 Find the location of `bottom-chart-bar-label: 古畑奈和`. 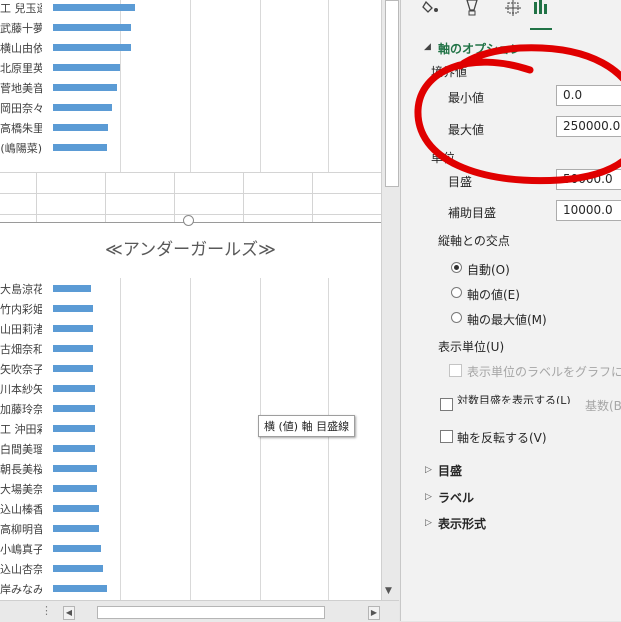

bottom-chart-bar-label: 古畑奈和 is located at coordinates (21, 349).